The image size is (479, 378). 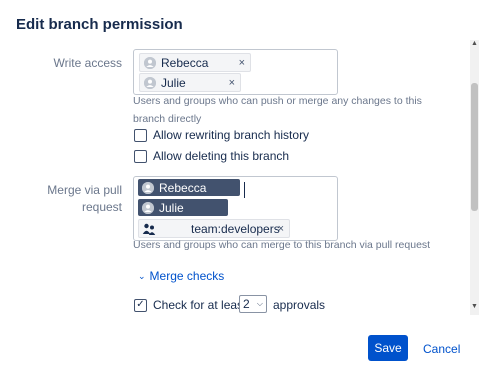 I want to click on allow-deleting-checkbox: Allow deleting this branch, so click(x=211, y=156).